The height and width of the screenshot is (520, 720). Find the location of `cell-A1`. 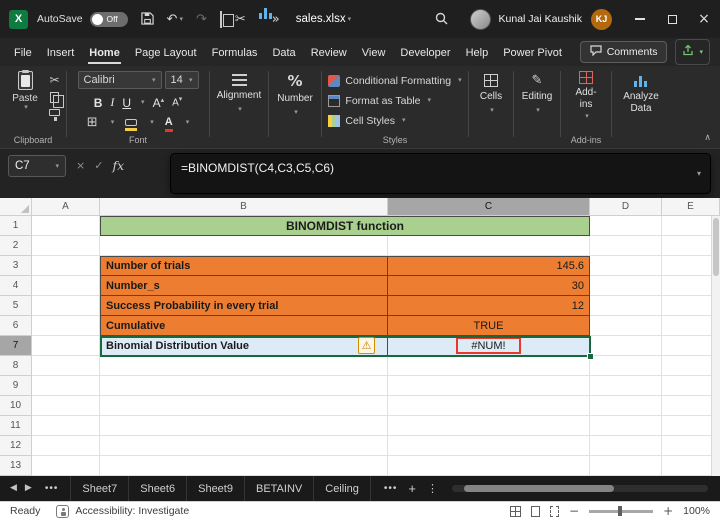

cell-A1 is located at coordinates (66, 226).